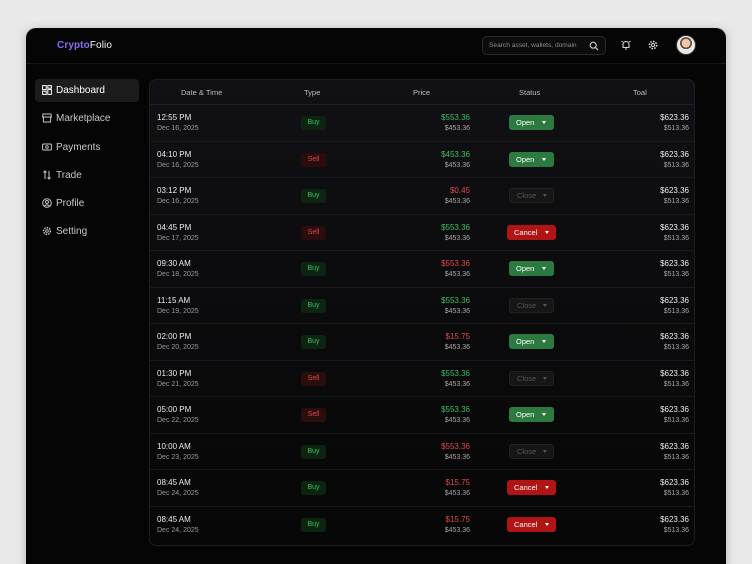 The width and height of the screenshot is (752, 564). I want to click on bell-icon, so click(626, 45).